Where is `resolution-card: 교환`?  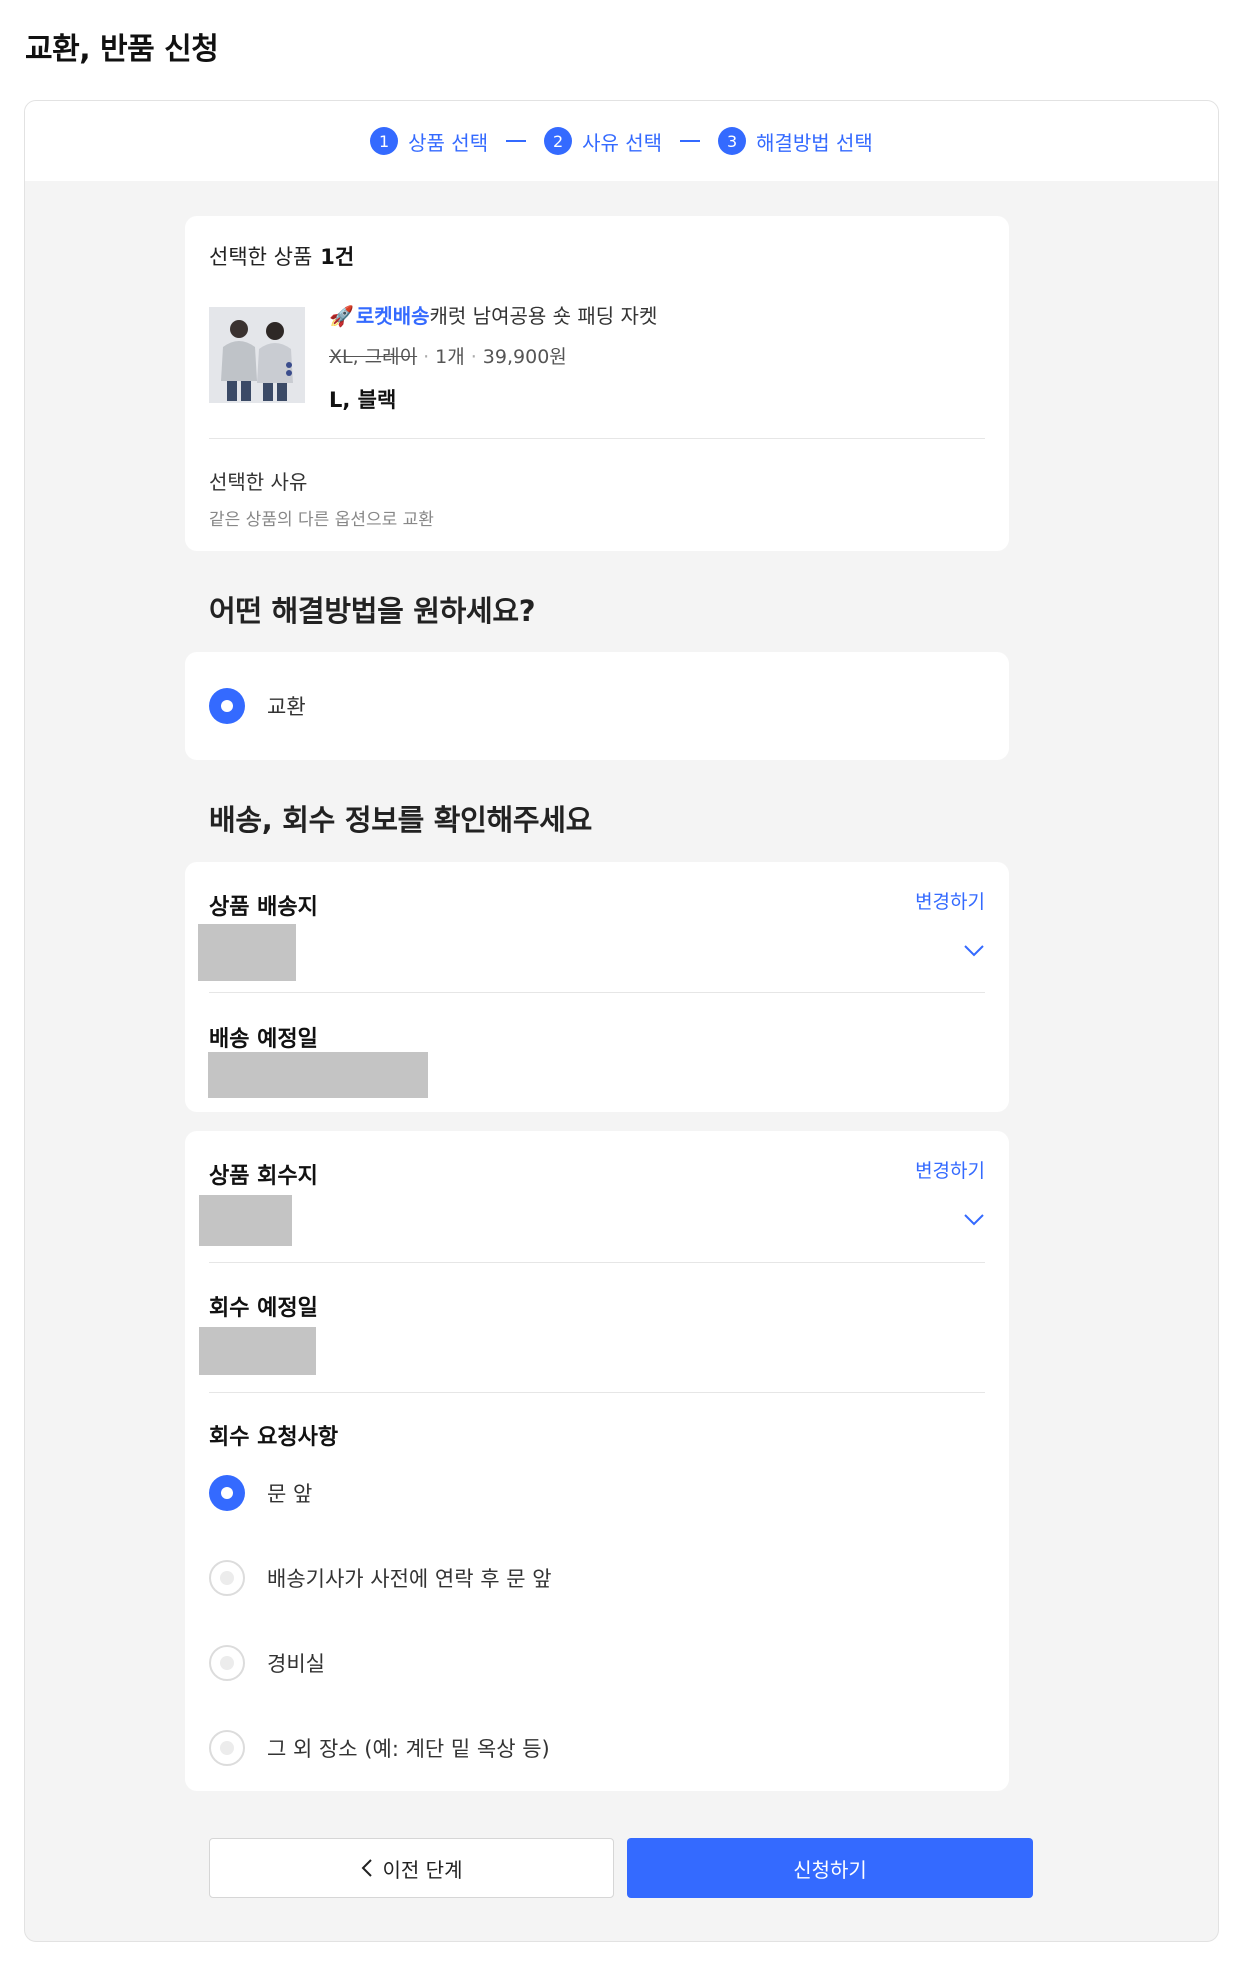
resolution-card: 교환 is located at coordinates (597, 706).